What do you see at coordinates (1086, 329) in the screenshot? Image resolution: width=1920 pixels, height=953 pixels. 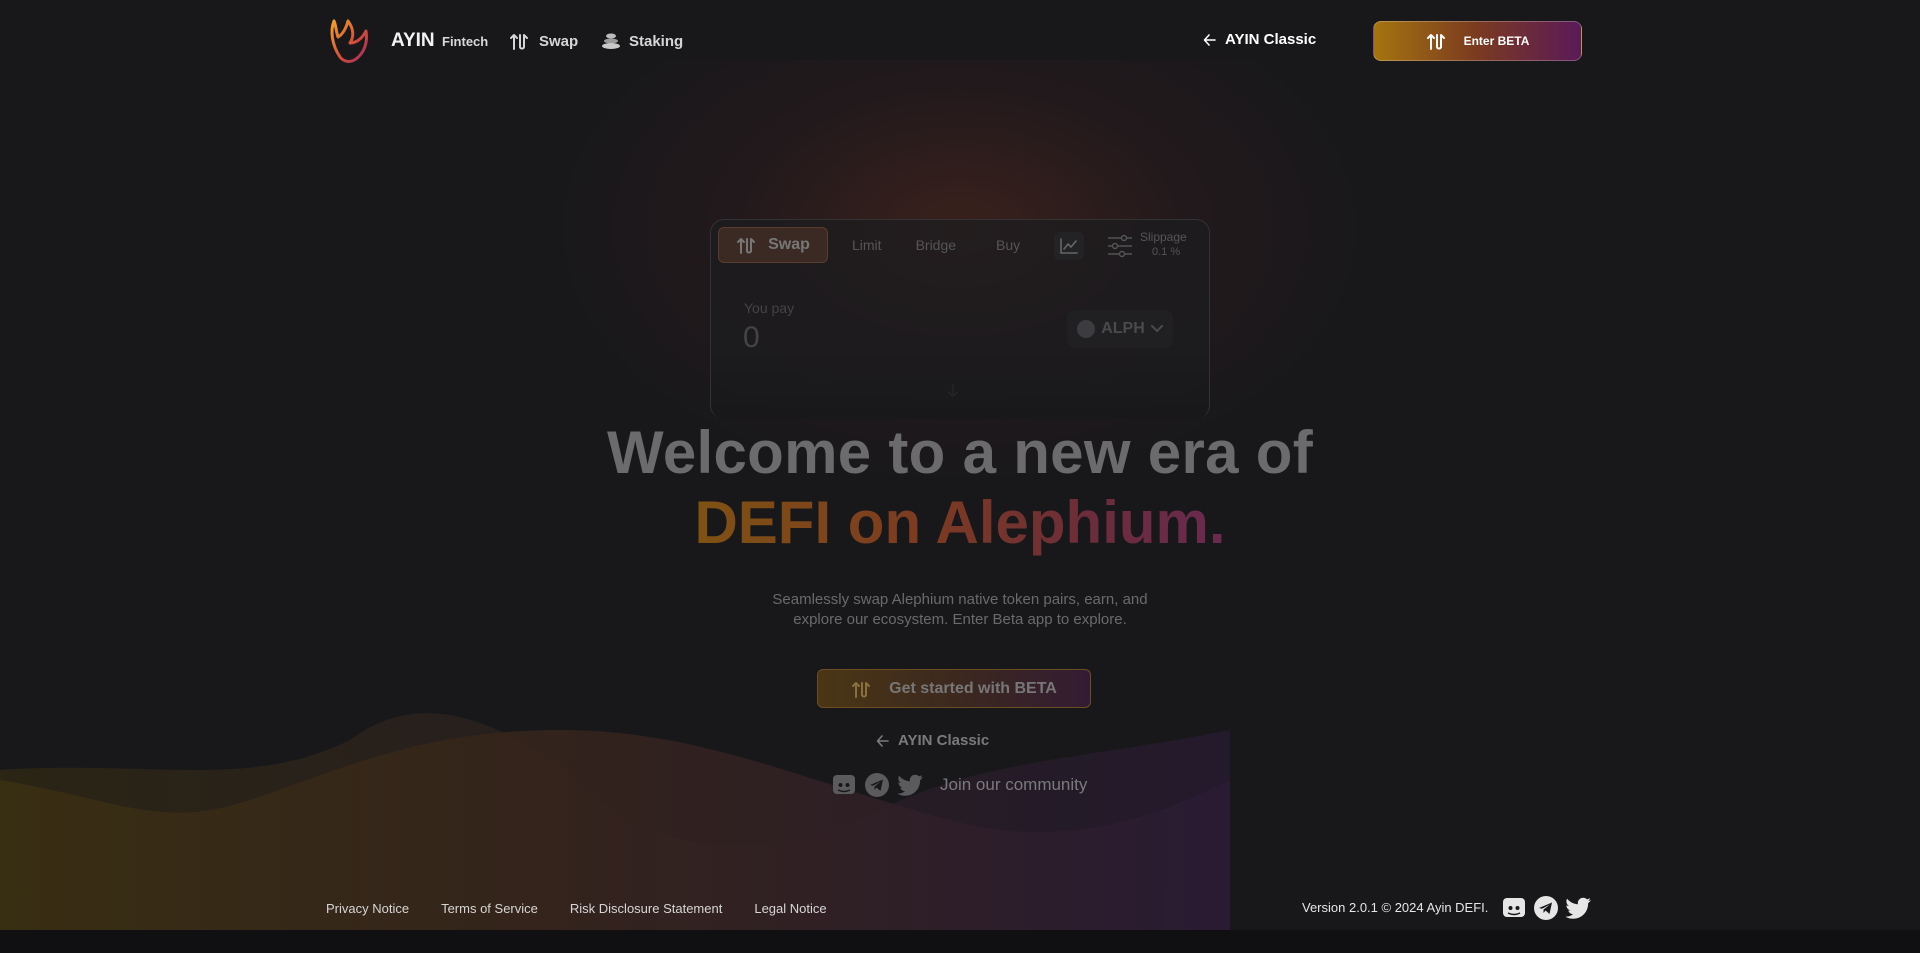 I see `alph-token-icon` at bounding box center [1086, 329].